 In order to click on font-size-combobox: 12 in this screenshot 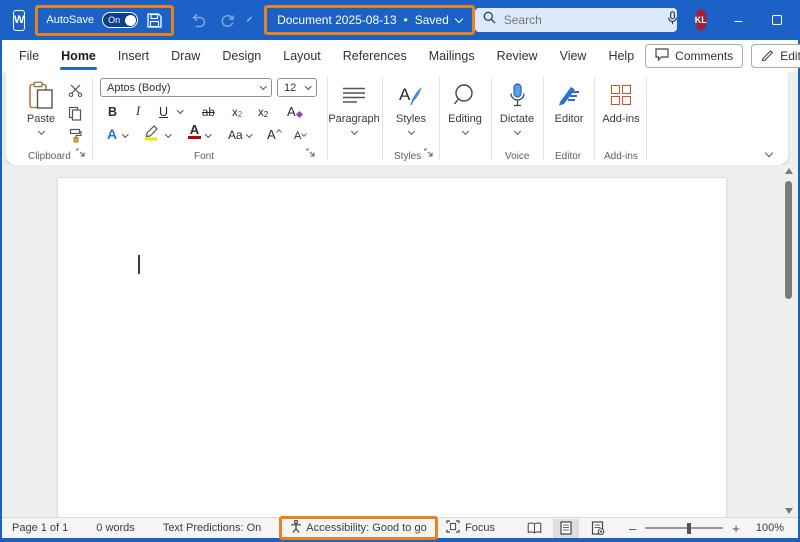, I will do `click(297, 87)`.